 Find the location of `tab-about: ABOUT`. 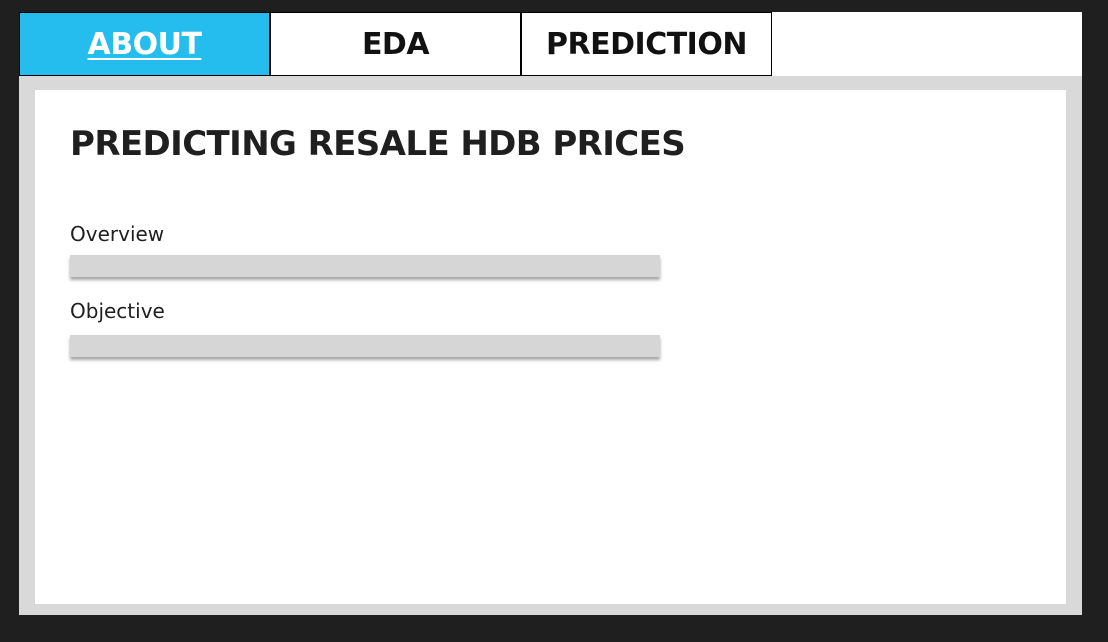

tab-about: ABOUT is located at coordinates (144, 44).